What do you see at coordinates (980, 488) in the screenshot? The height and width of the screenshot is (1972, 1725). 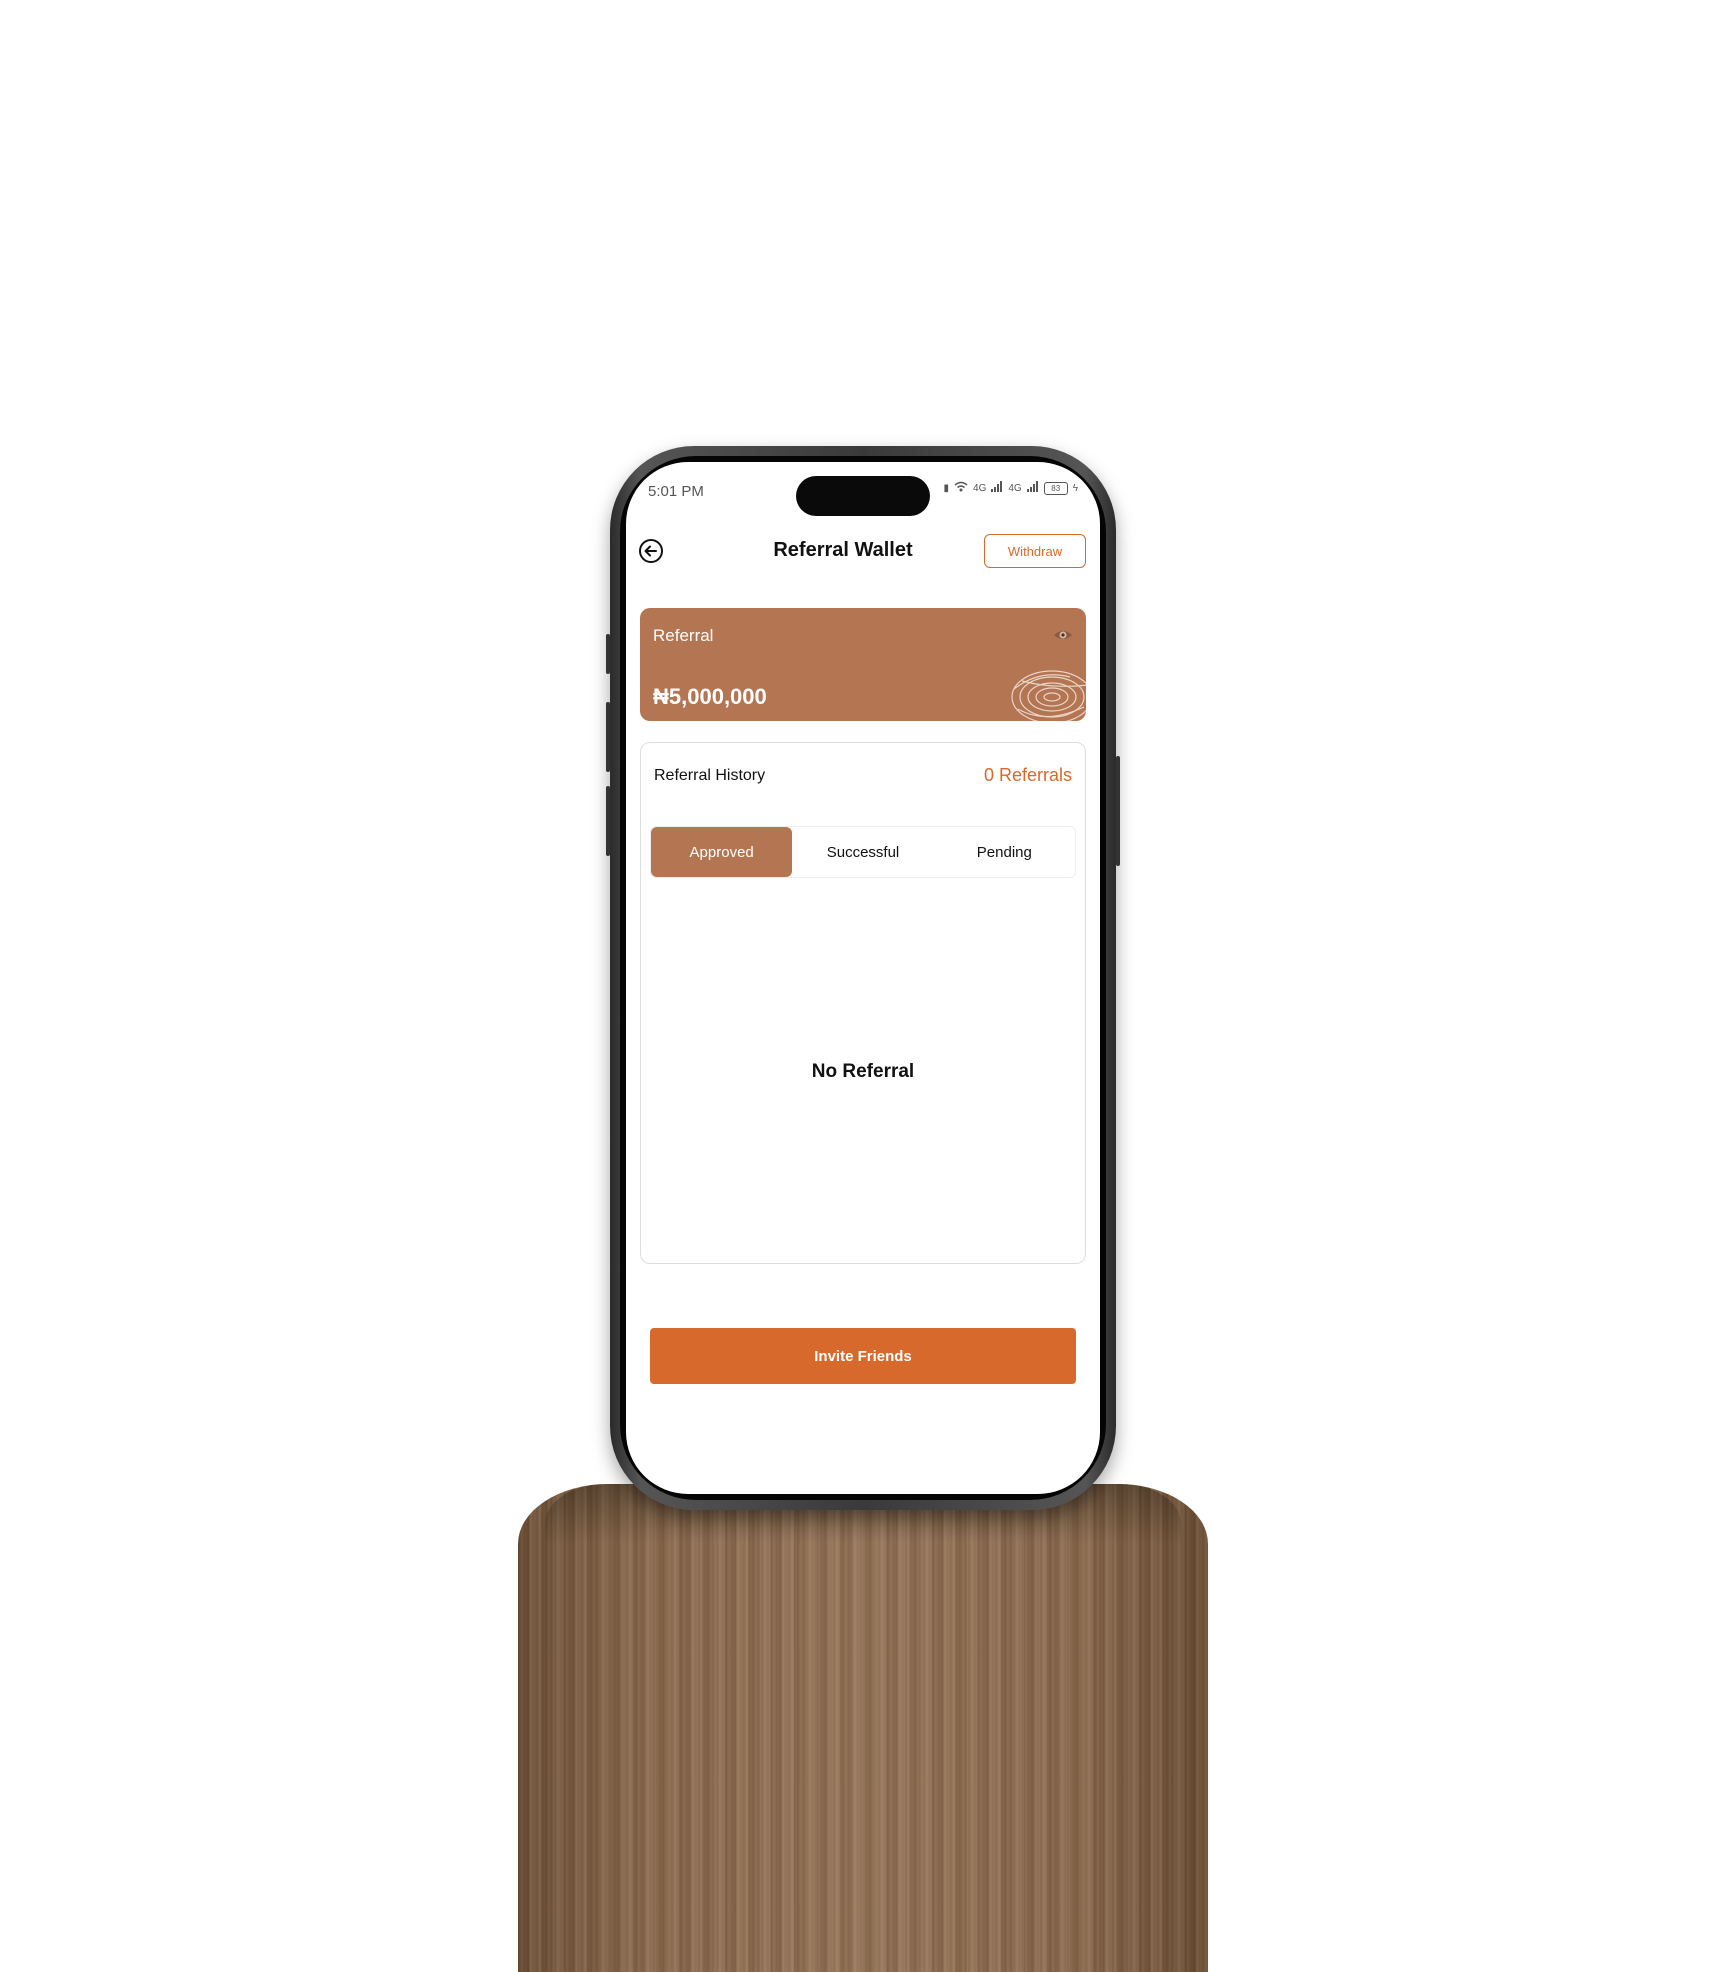 I see `network-label-1: 4G` at bounding box center [980, 488].